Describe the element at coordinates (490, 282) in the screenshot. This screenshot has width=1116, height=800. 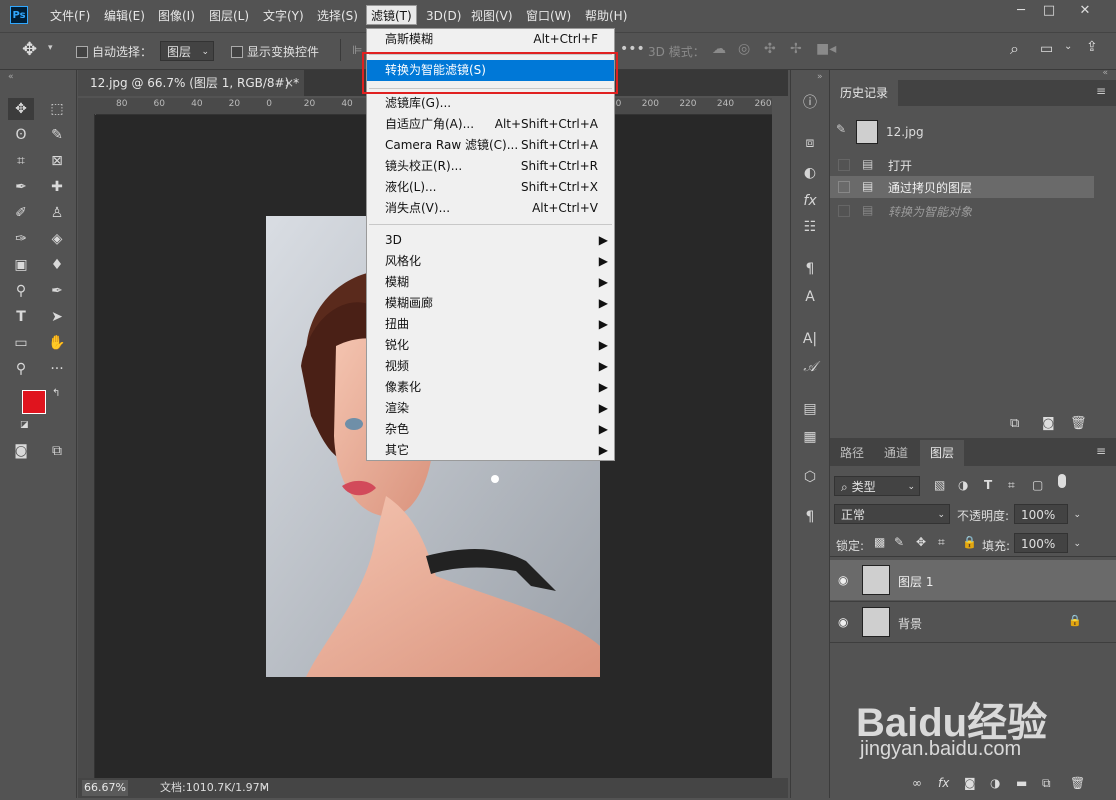
I see `menu-item-blur: 模糊 ▶` at that location.